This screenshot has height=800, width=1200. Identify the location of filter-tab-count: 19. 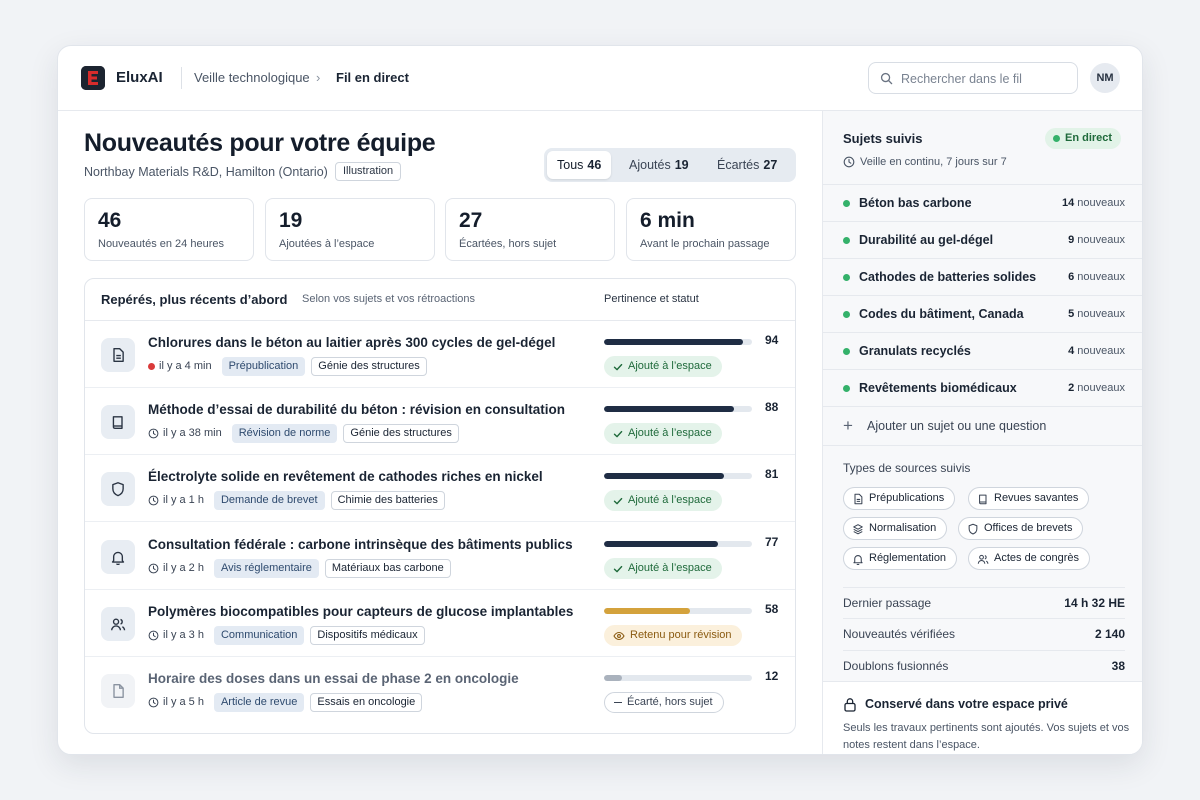
(681, 165).